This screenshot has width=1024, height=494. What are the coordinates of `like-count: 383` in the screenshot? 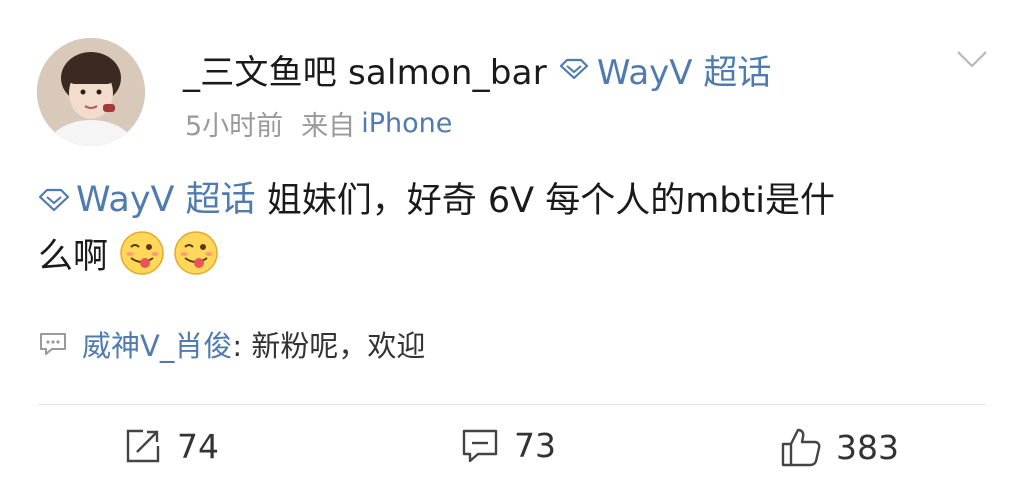 It's located at (867, 447).